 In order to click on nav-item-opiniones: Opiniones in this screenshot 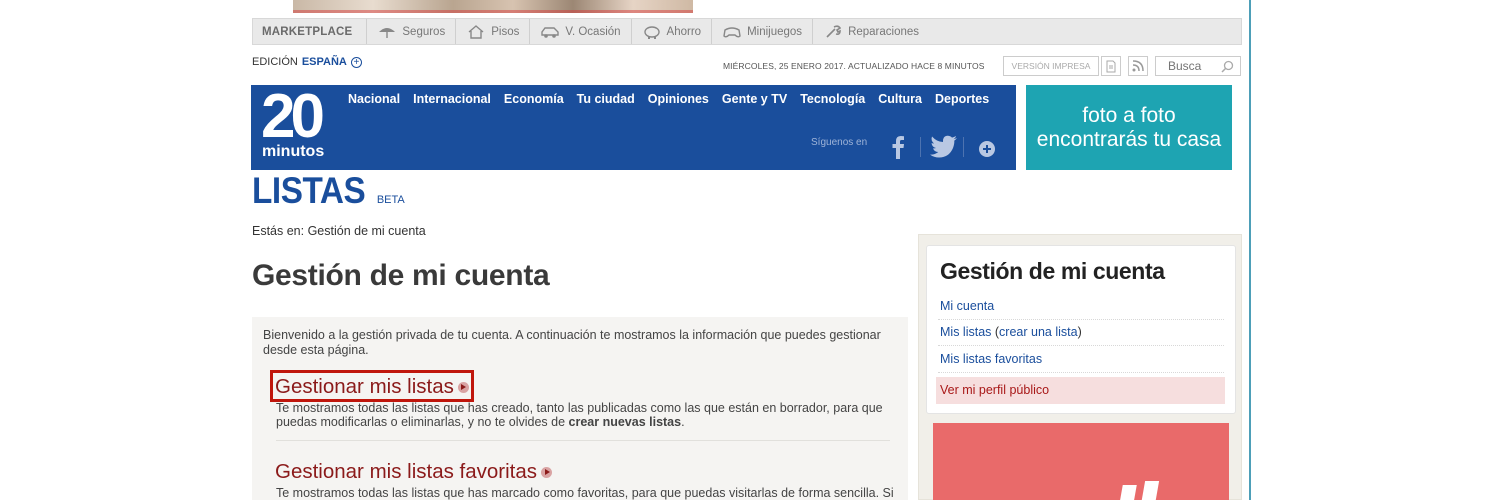, I will do `click(678, 99)`.